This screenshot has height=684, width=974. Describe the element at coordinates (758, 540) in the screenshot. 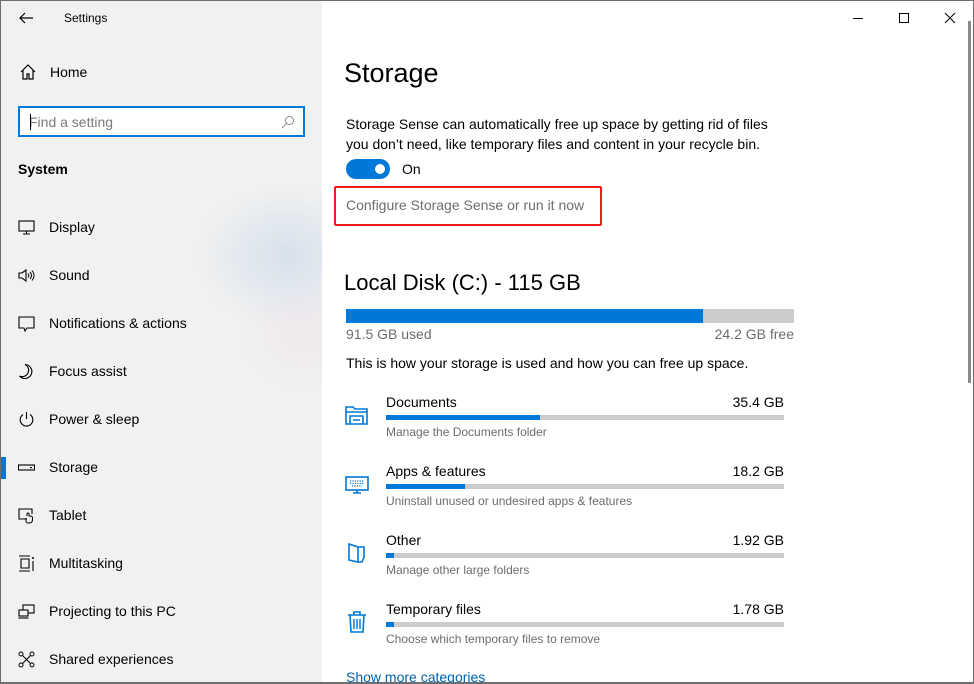

I see `category-size: 1.92 GB` at that location.